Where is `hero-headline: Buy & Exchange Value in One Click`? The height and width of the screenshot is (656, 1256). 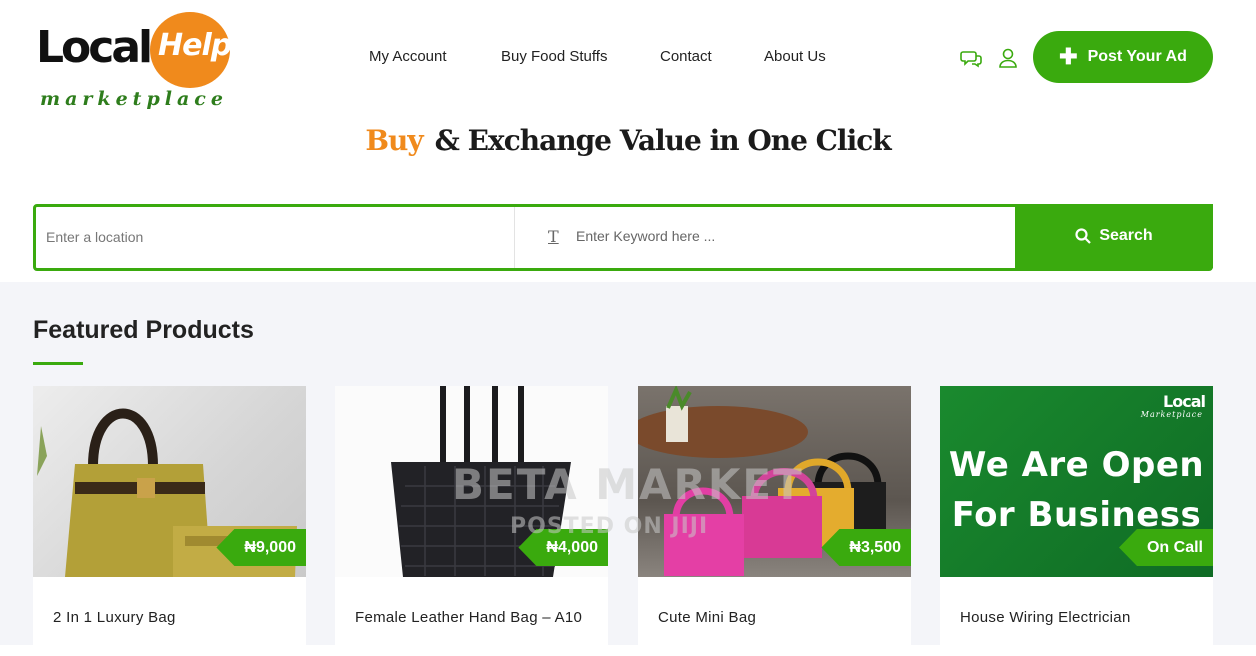
hero-headline: Buy & Exchange Value in One Click is located at coordinates (628, 140).